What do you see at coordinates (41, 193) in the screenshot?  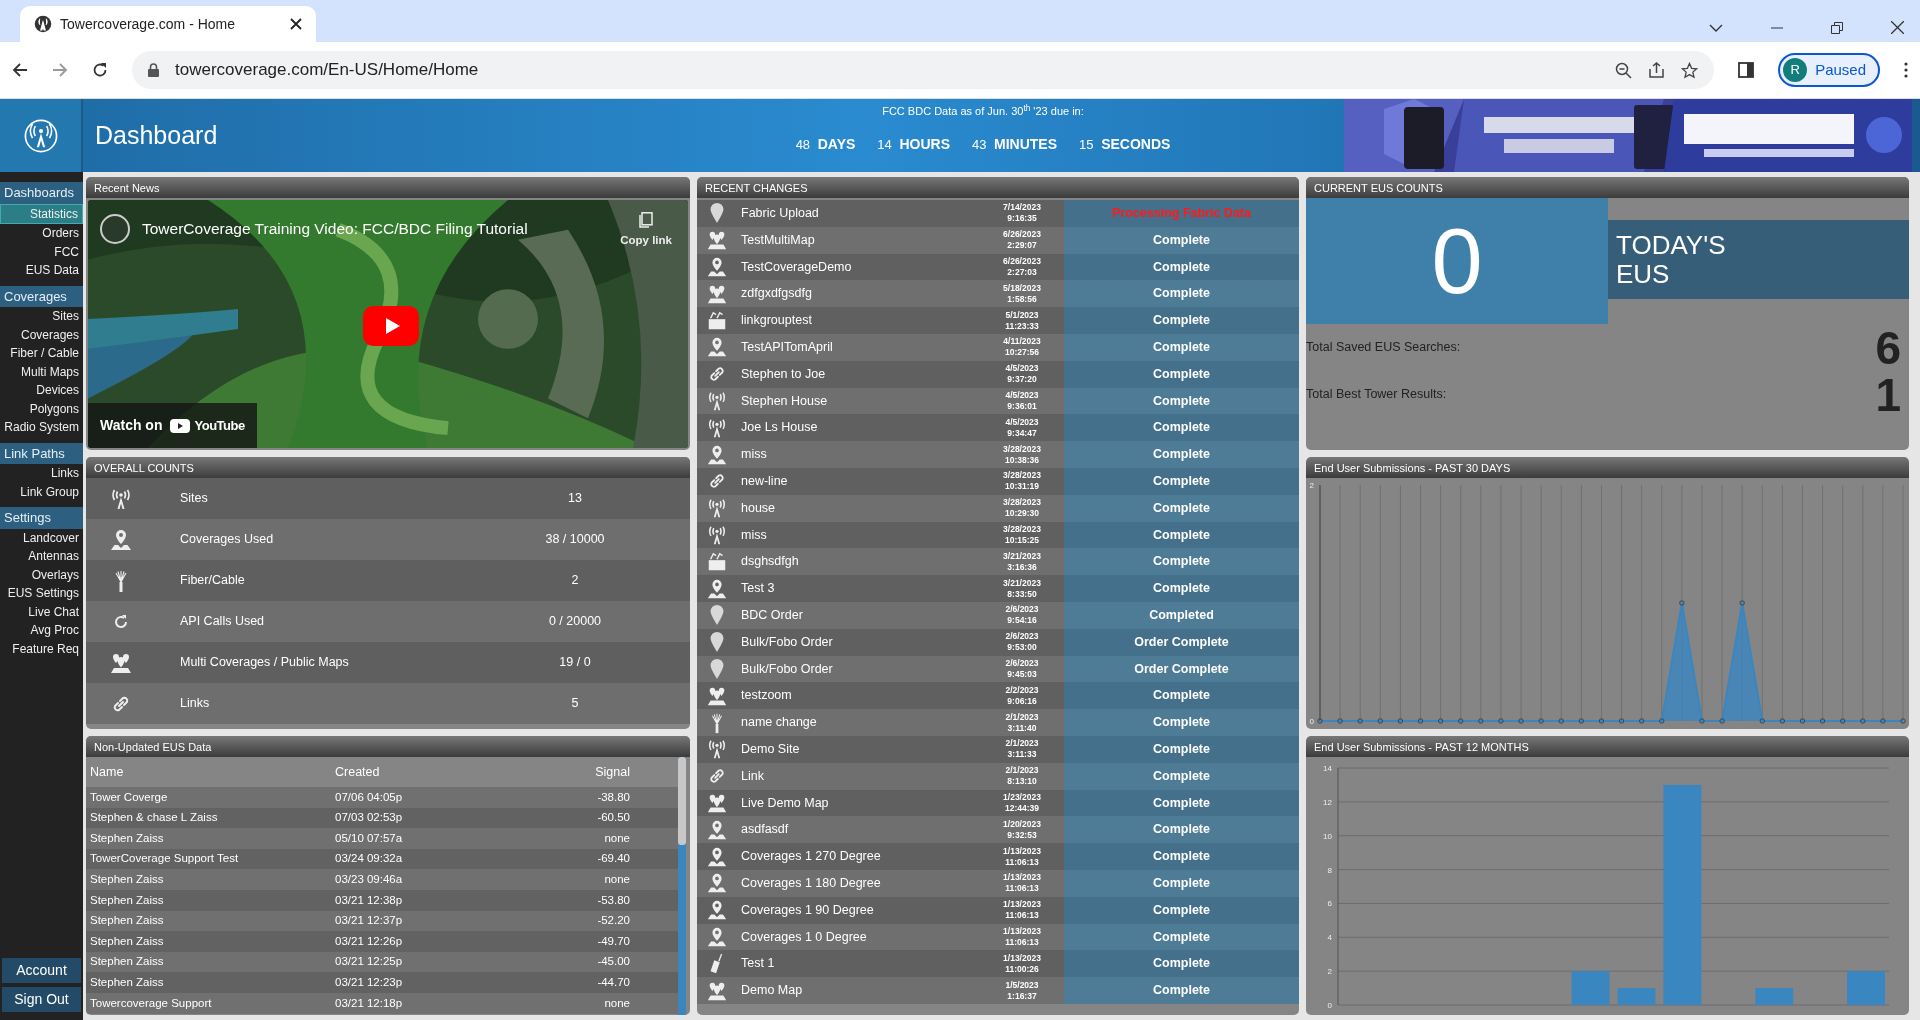 I see `sidebar-group-header: Dashboards` at bounding box center [41, 193].